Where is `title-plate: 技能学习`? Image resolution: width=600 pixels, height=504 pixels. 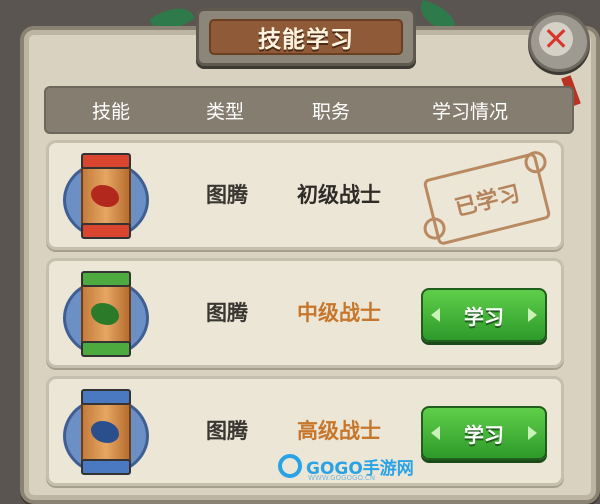
title-plate: 技能学习 is located at coordinates (306, 37).